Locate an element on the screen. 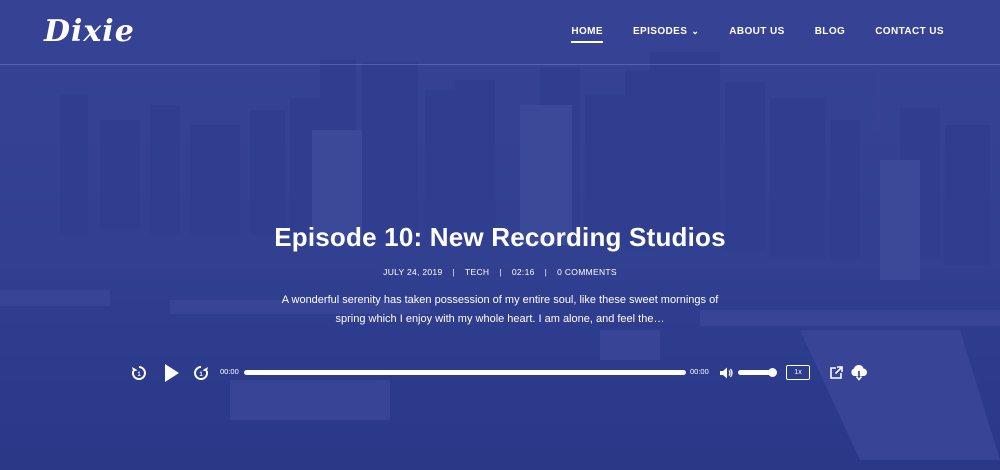 The image size is (1000, 470). progress-bar is located at coordinates (465, 372).